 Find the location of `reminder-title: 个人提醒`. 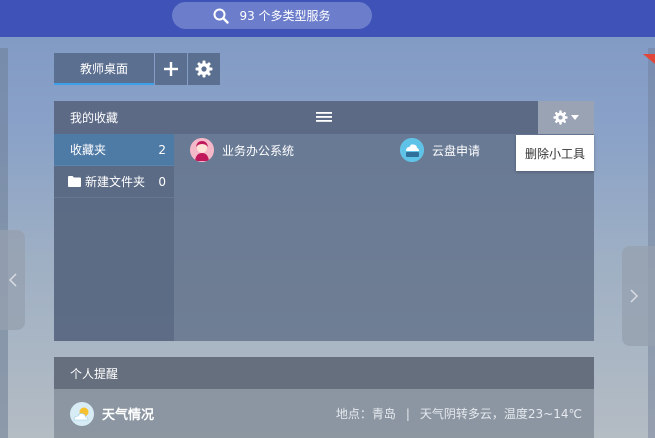

reminder-title: 个人提醒 is located at coordinates (94, 373).